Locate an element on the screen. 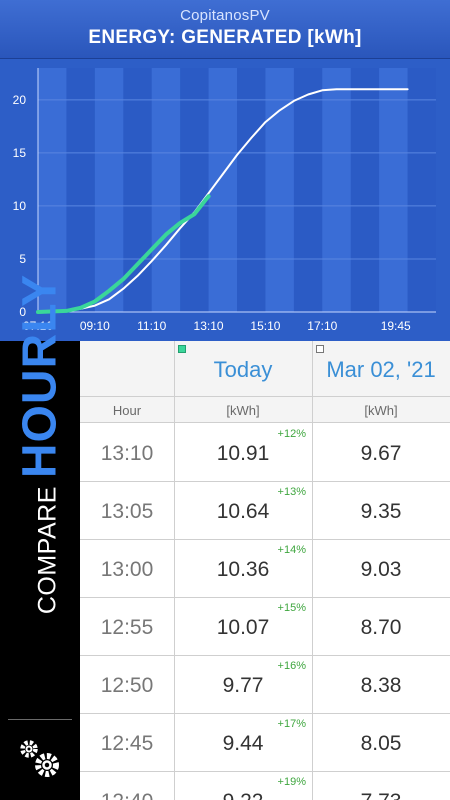 The image size is (450, 800). compare-date-label: Mar 02, '21 is located at coordinates (381, 369).